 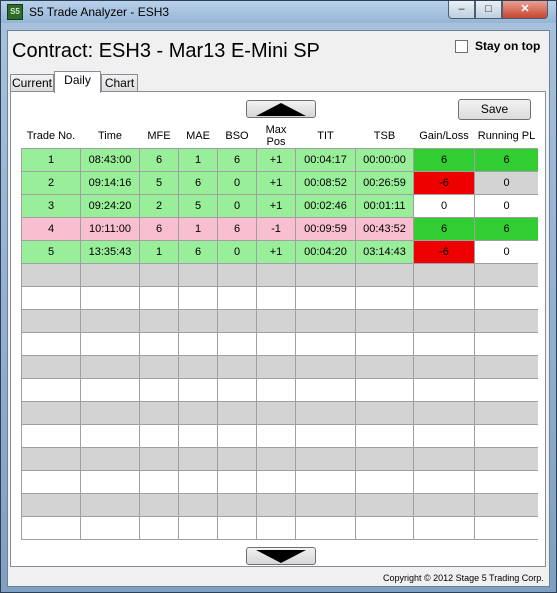 I want to click on cell-mfe: 1, so click(x=159, y=252).